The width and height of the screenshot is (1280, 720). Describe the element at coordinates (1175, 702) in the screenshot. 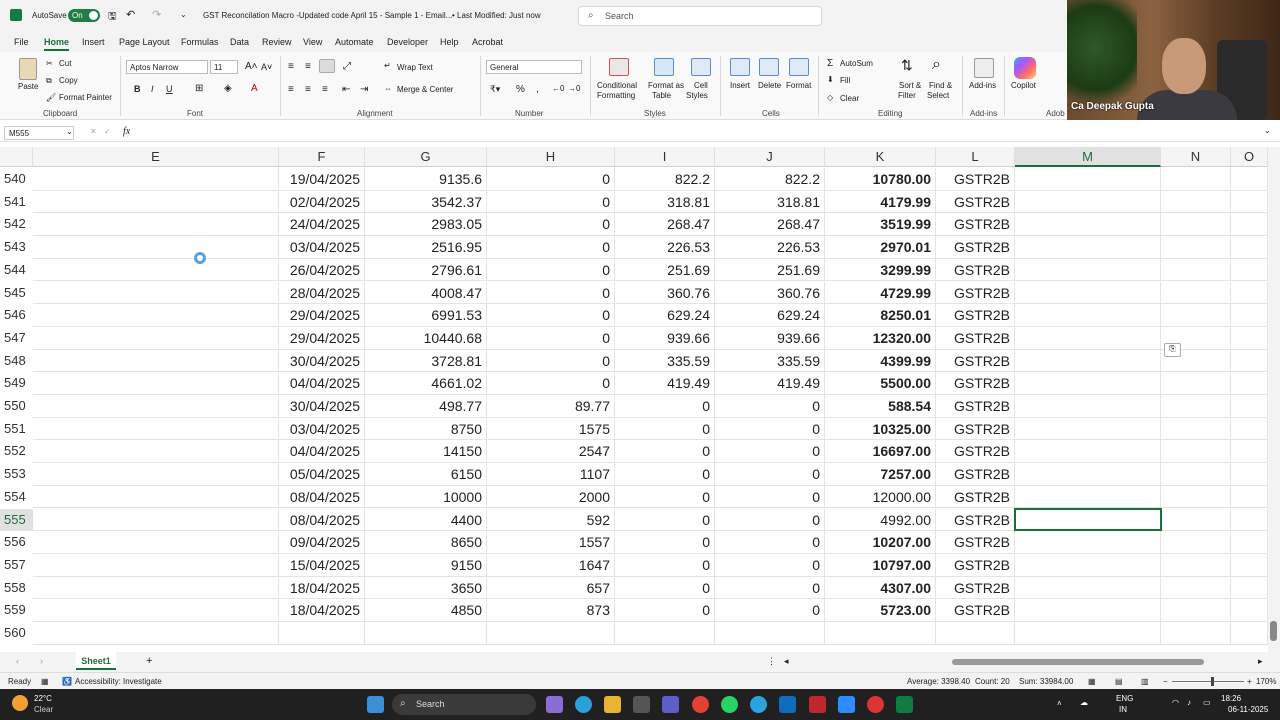

I see `wifi-icon: ◠` at that location.